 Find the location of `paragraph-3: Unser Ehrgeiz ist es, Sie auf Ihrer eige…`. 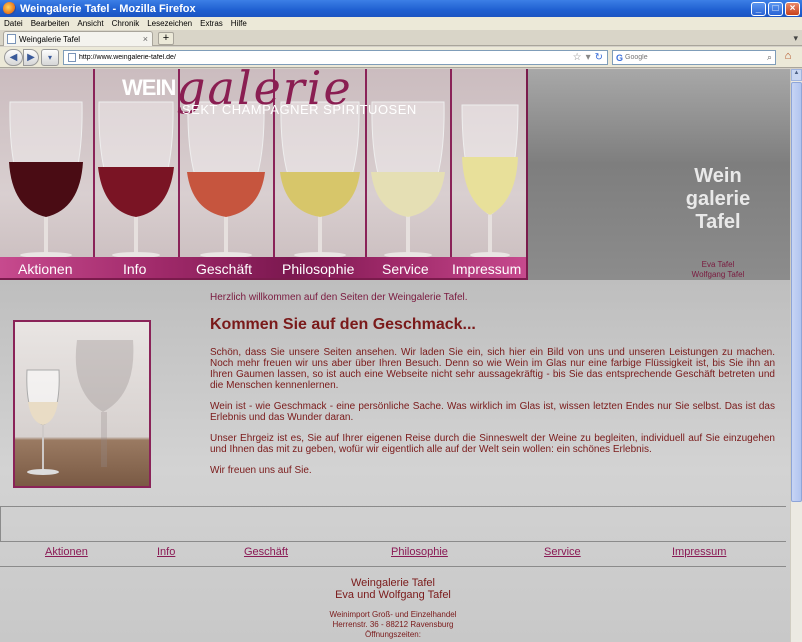

paragraph-3: Unser Ehrgeiz ist es, Sie auf Ihrer eige… is located at coordinates (492, 444).